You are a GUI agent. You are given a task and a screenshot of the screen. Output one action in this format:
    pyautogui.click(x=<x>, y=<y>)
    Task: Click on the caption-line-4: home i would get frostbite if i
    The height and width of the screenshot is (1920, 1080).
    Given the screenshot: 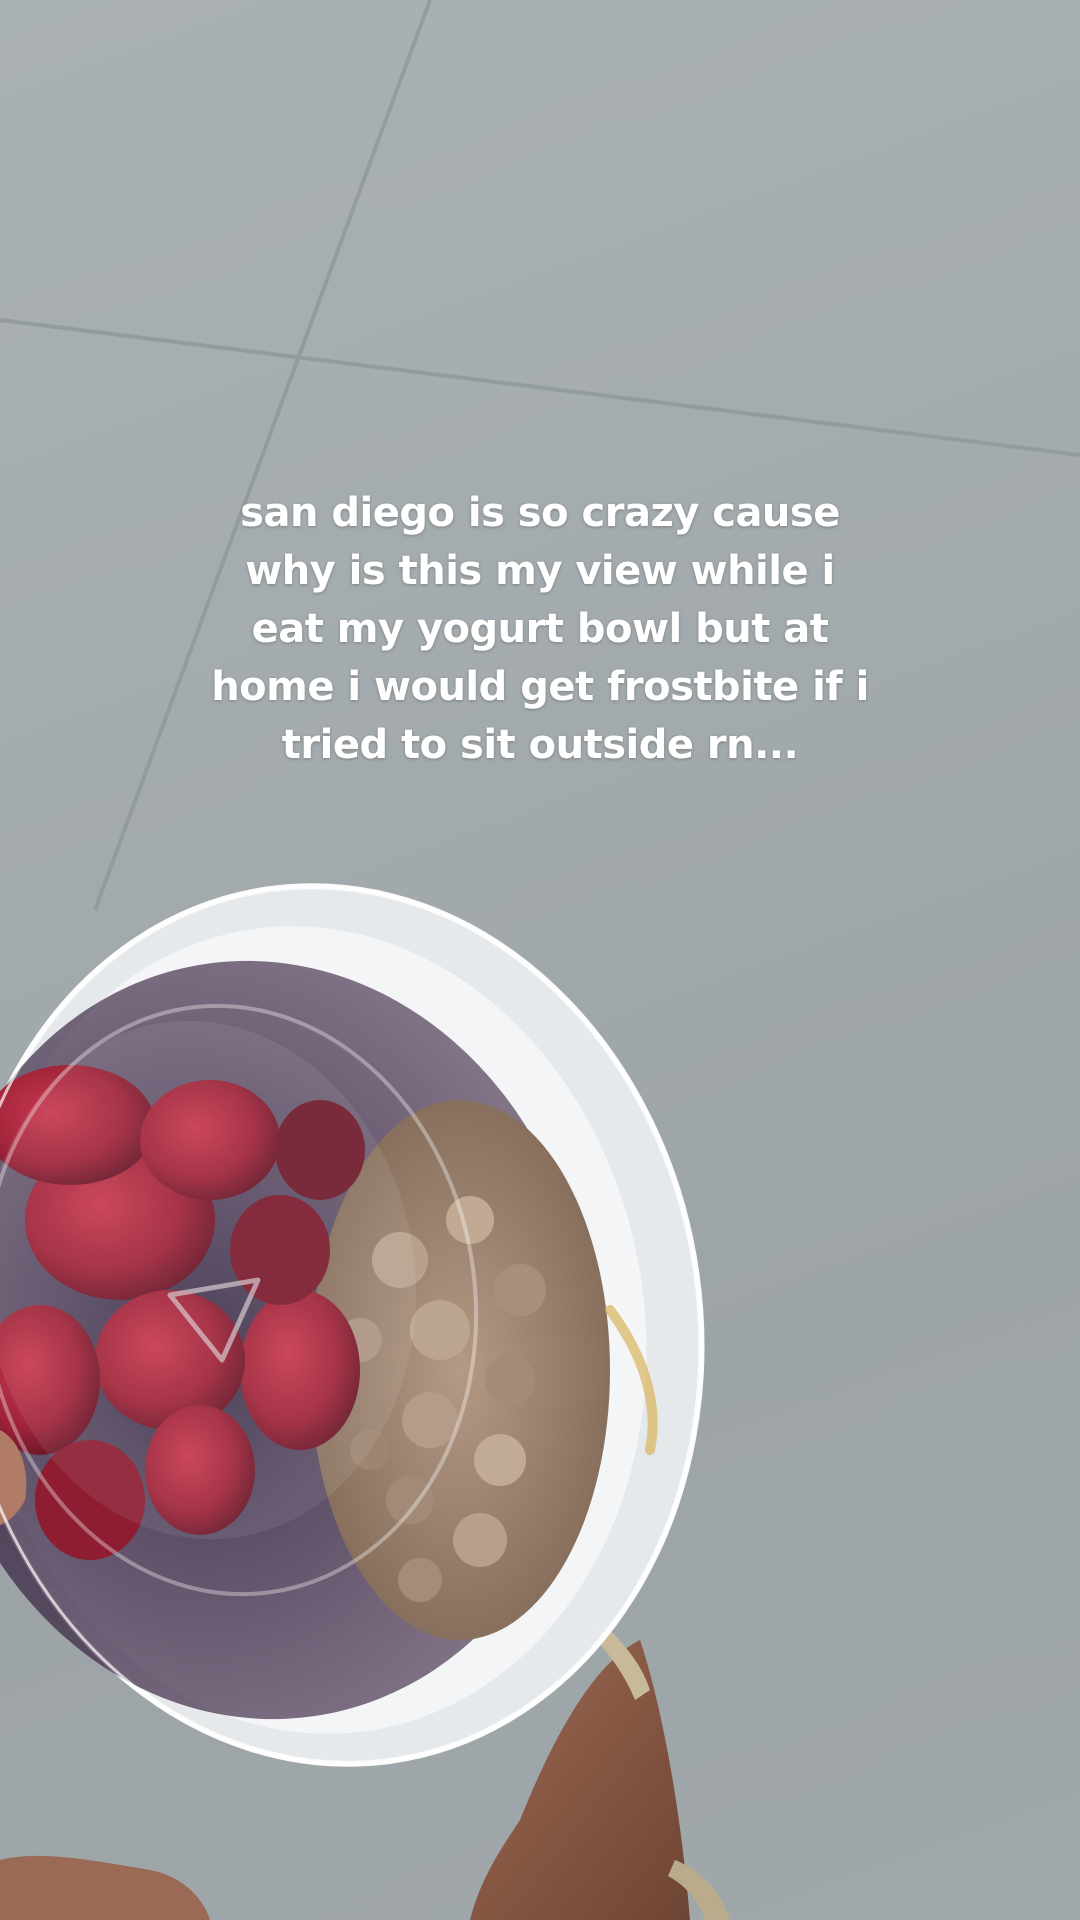 What is the action you would take?
    pyautogui.click(x=540, y=687)
    